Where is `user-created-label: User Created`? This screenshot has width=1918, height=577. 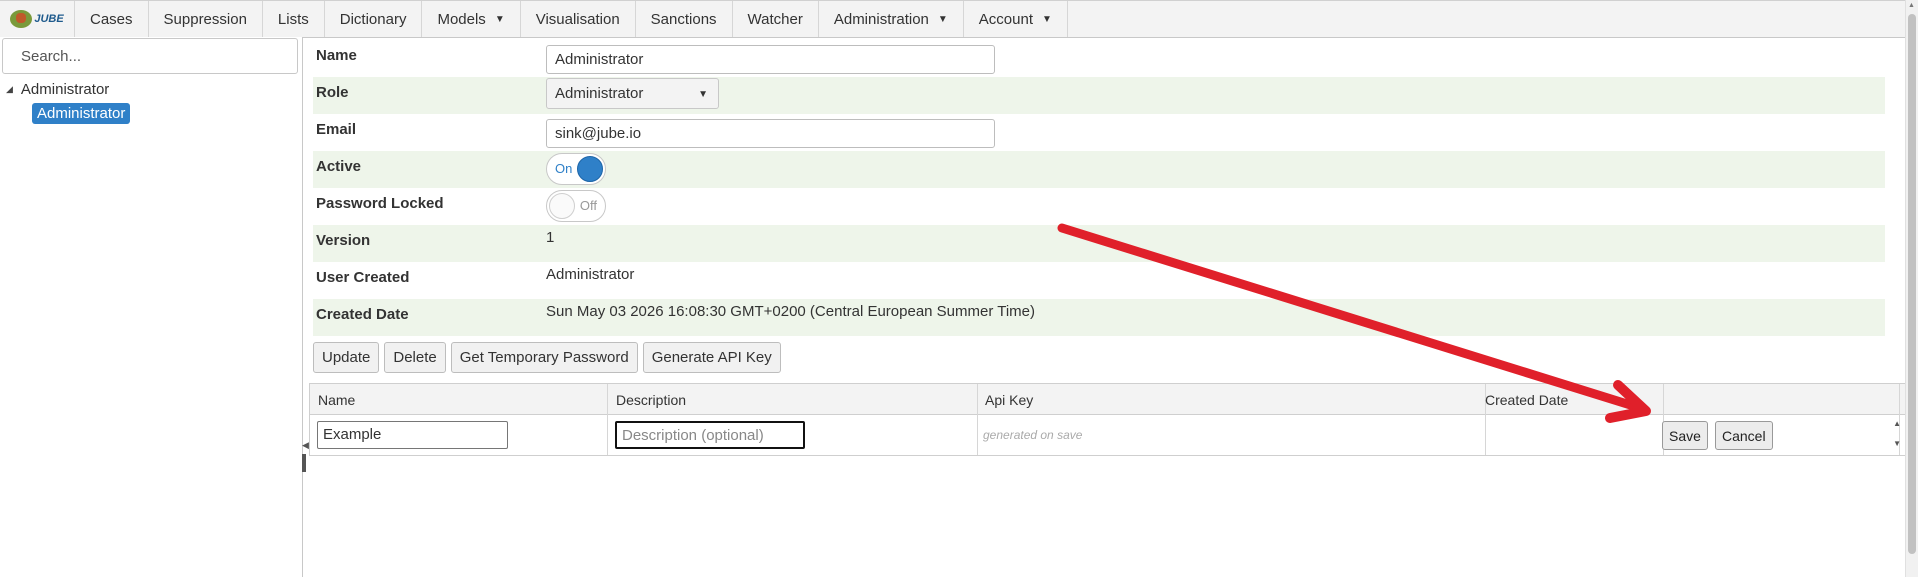 user-created-label: User Created is located at coordinates (363, 277).